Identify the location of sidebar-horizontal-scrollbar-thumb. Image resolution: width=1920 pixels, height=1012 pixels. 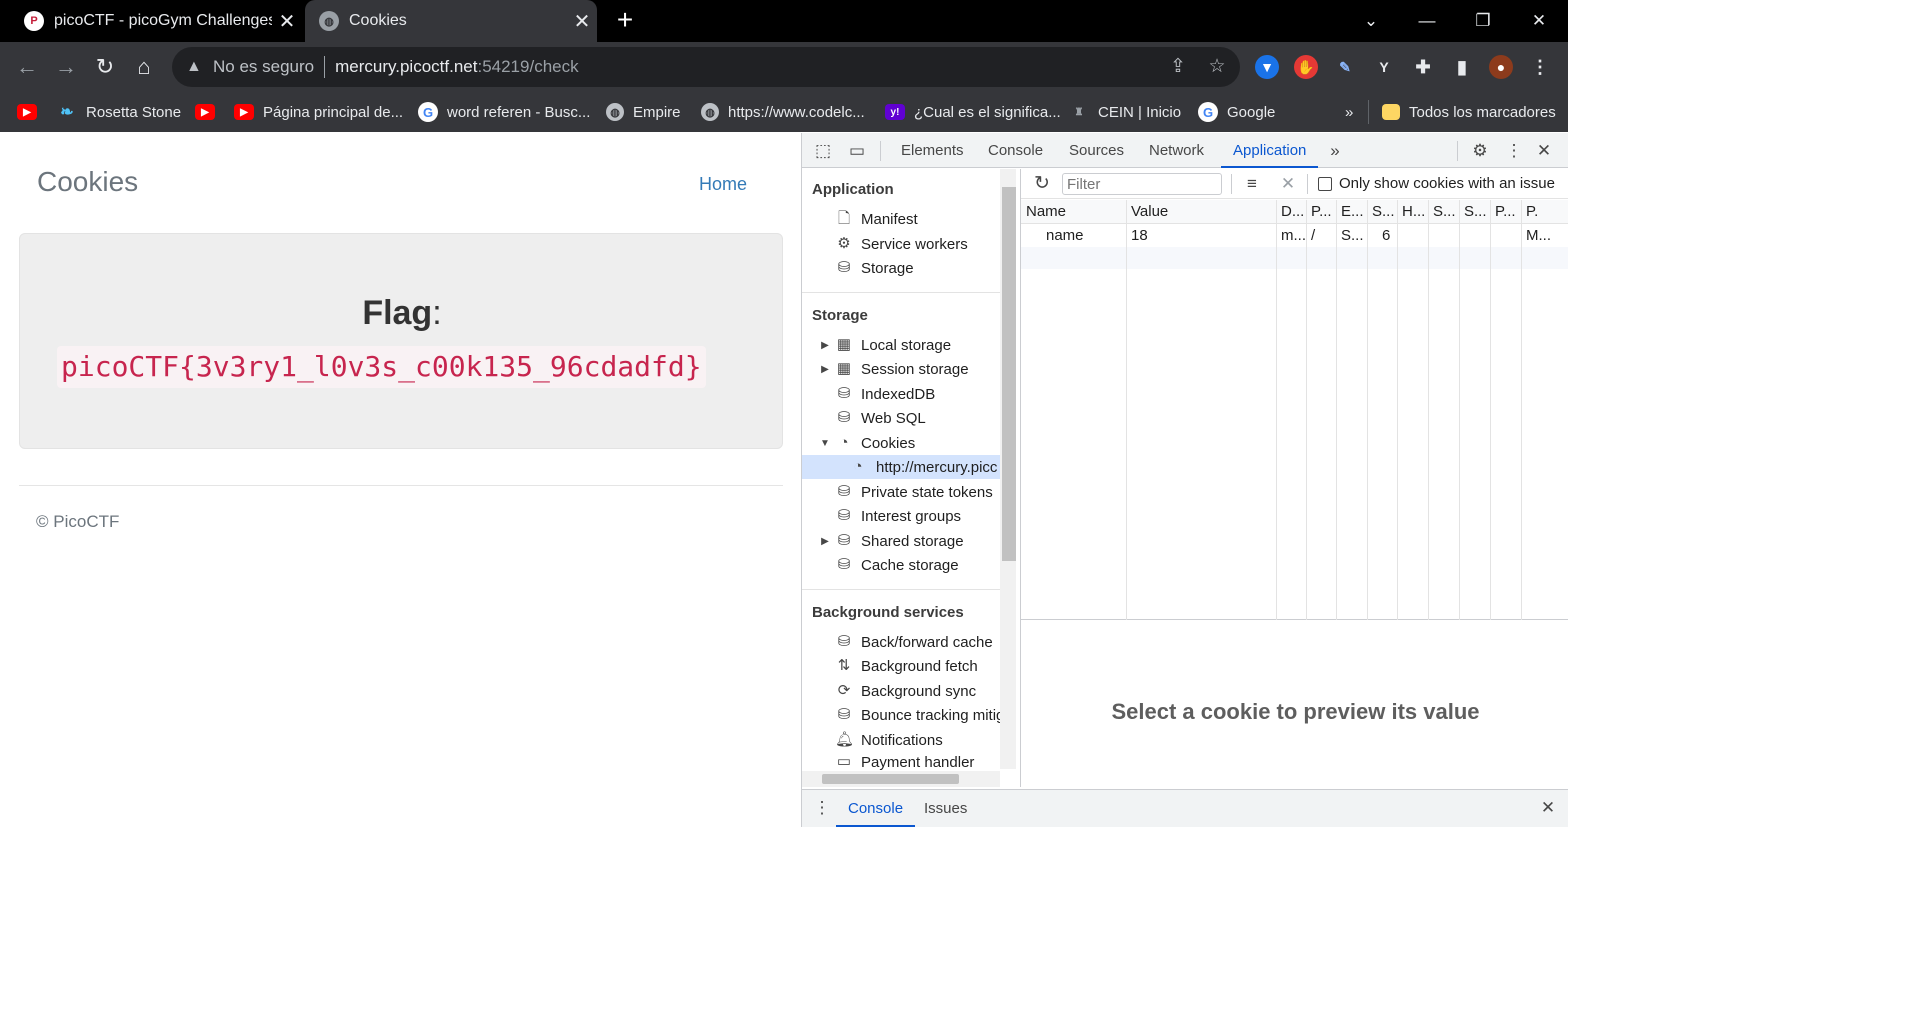
(890, 779).